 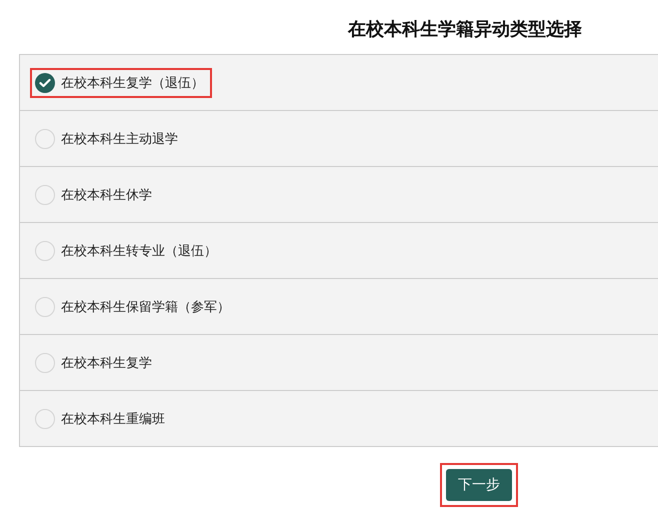 I want to click on page-title: 在校本科生学籍异动类型选择, so click(x=464, y=30).